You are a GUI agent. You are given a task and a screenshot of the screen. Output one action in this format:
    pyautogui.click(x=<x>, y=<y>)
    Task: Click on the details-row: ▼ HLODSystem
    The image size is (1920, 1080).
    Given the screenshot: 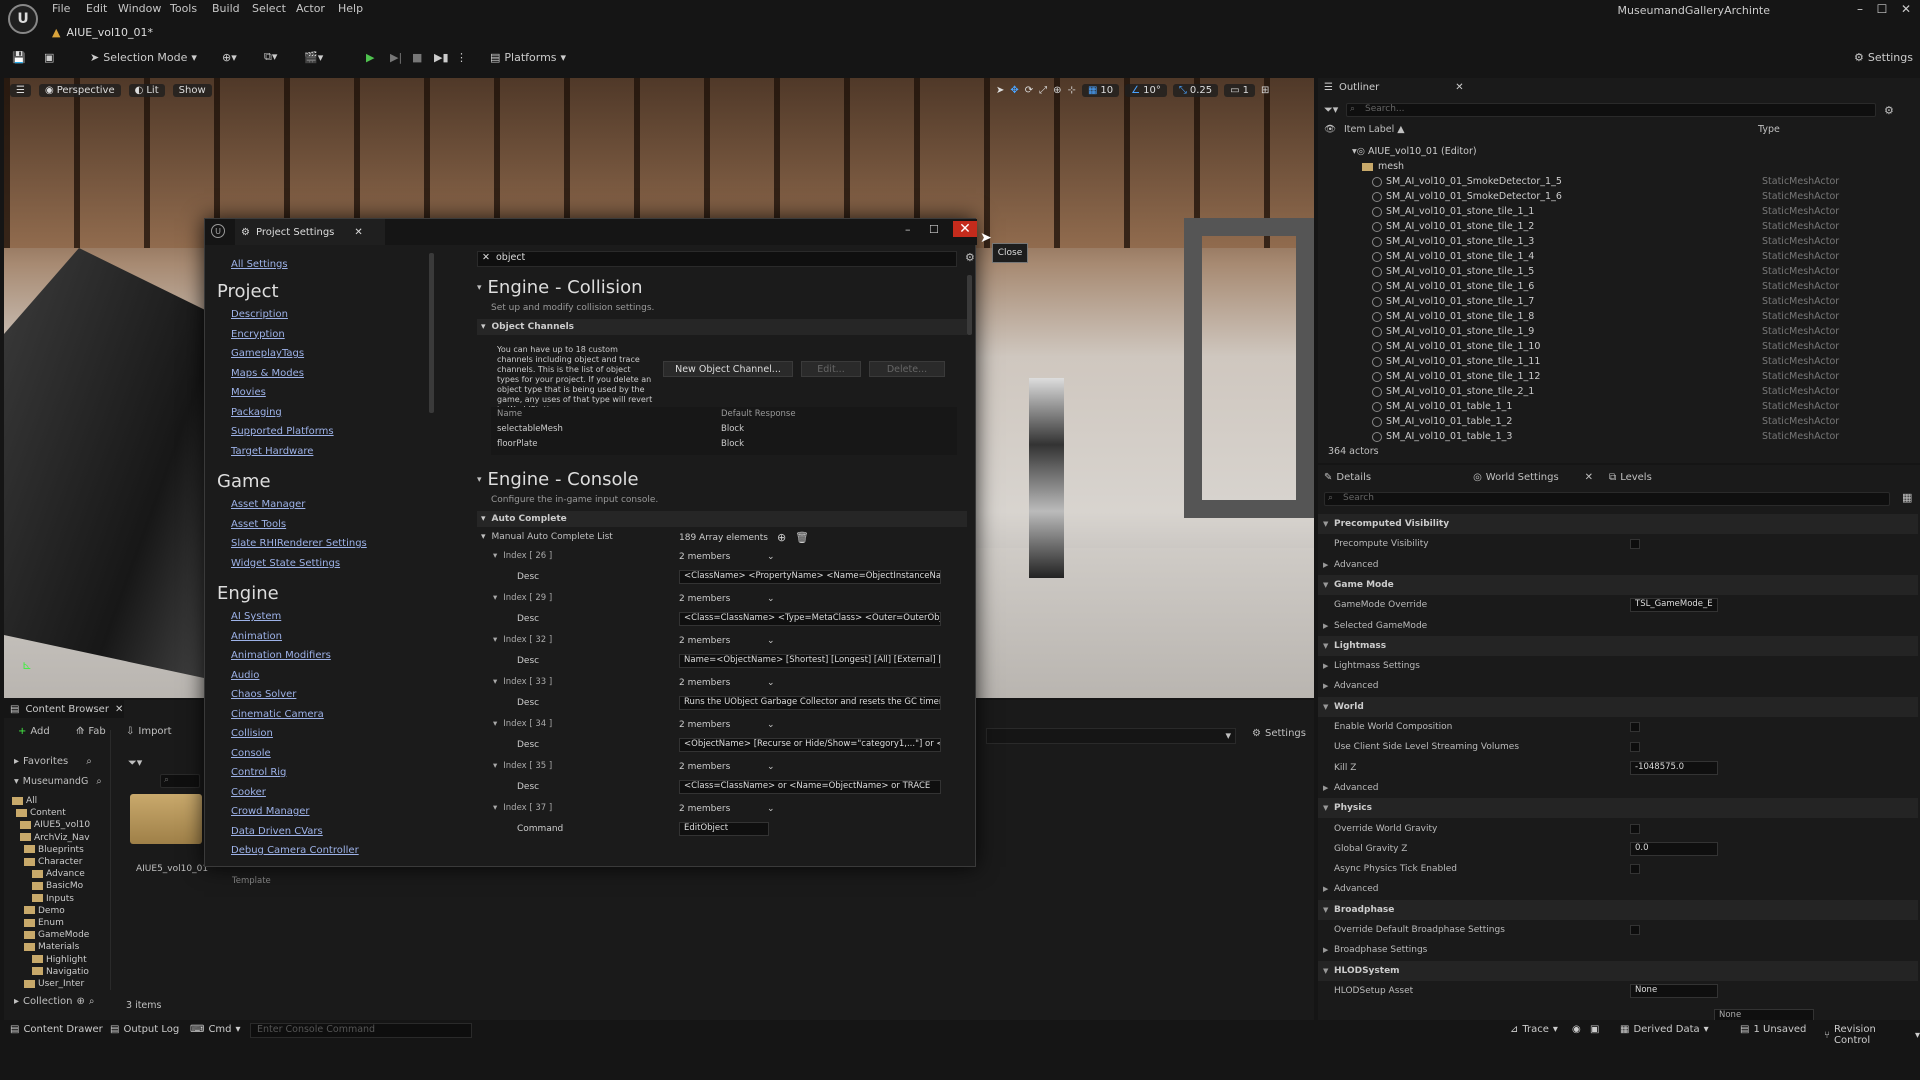 What is the action you would take?
    pyautogui.click(x=1618, y=970)
    